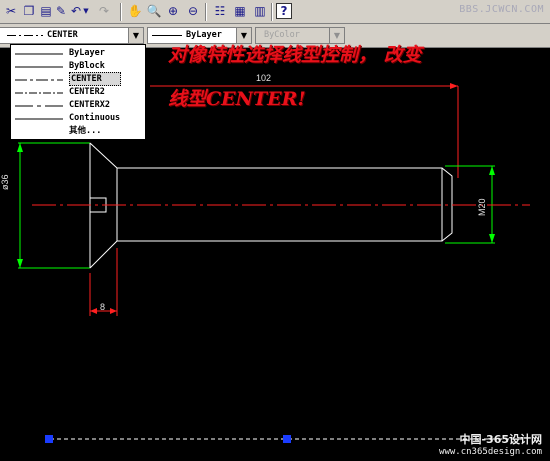  I want to click on list-item-center2: CENTER2, so click(78, 92).